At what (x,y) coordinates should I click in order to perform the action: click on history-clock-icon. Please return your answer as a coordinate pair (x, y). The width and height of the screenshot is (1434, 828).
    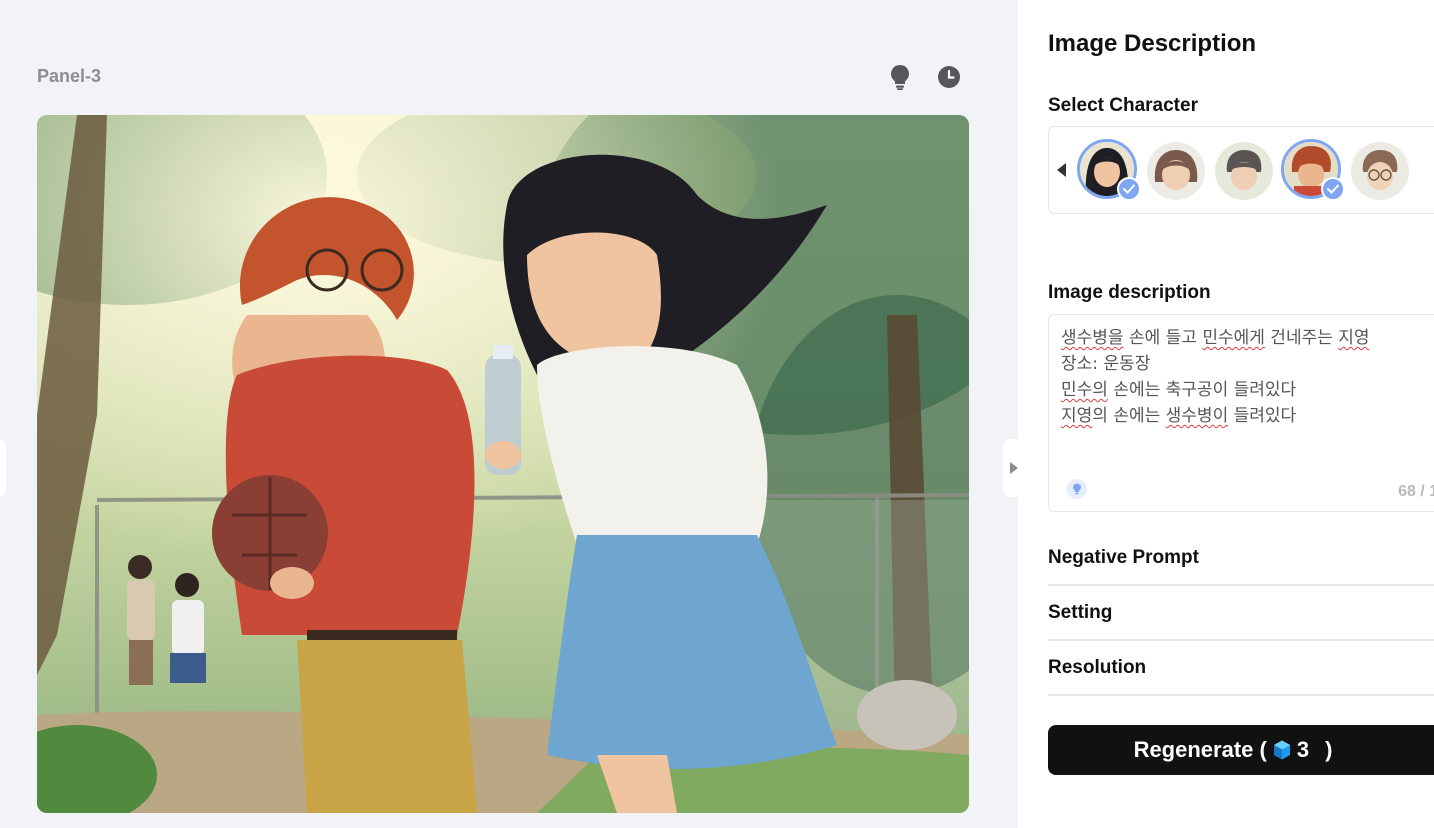
    Looking at the image, I should click on (949, 77).